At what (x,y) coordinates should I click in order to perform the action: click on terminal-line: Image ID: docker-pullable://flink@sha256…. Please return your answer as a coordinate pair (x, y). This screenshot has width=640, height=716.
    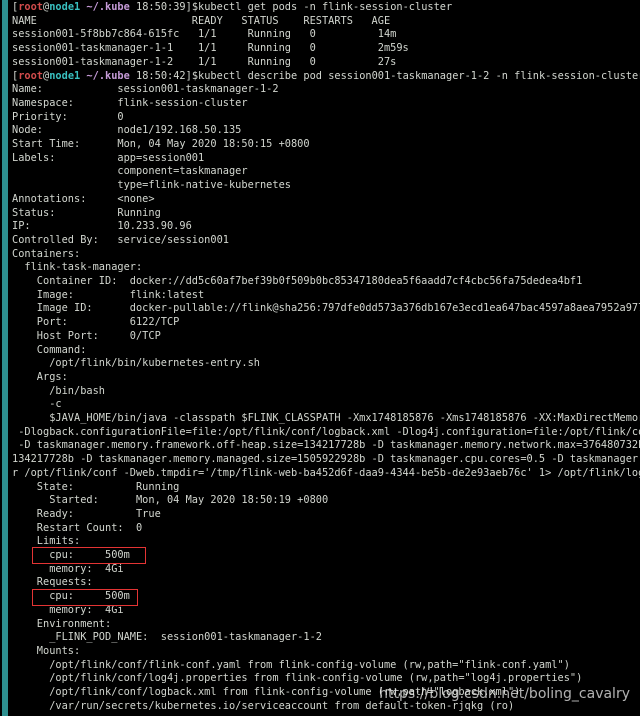
    Looking at the image, I should click on (326, 308).